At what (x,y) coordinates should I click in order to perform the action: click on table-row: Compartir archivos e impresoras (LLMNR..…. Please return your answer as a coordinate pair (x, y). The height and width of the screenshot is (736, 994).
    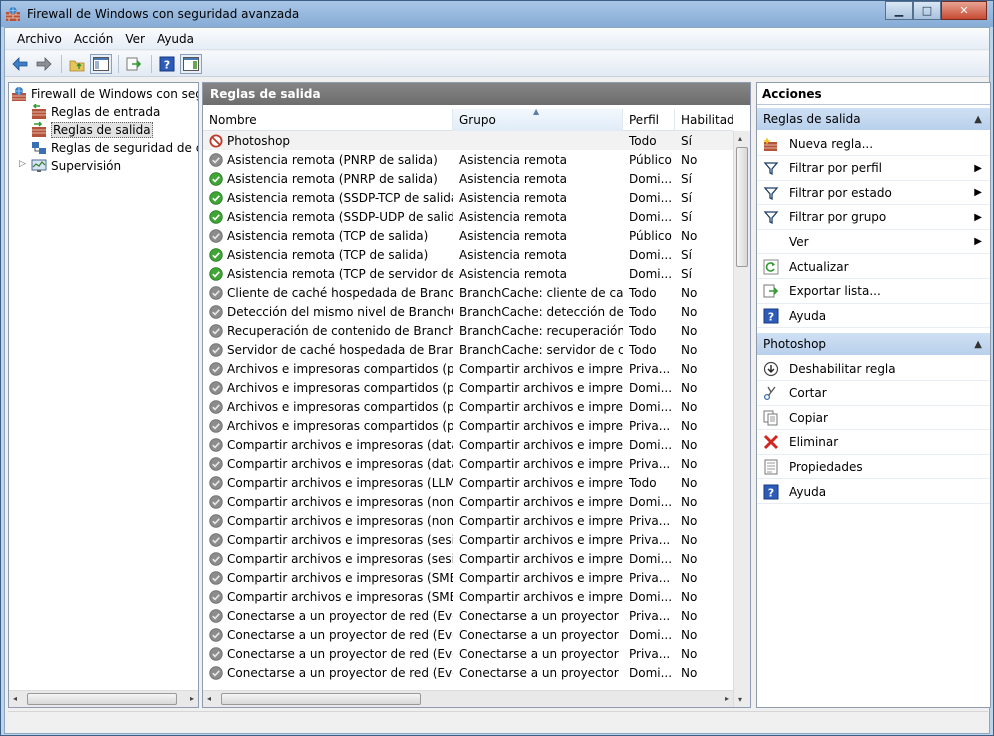
    Looking at the image, I should click on (468, 482).